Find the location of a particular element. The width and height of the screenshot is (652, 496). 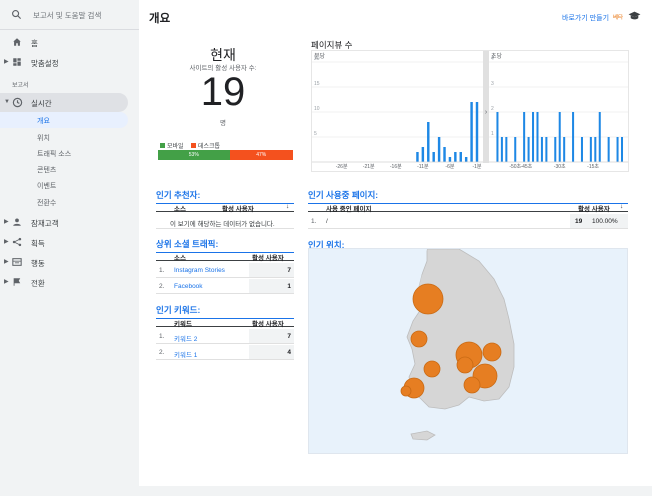

bottom-bar is located at coordinates (326, 491).